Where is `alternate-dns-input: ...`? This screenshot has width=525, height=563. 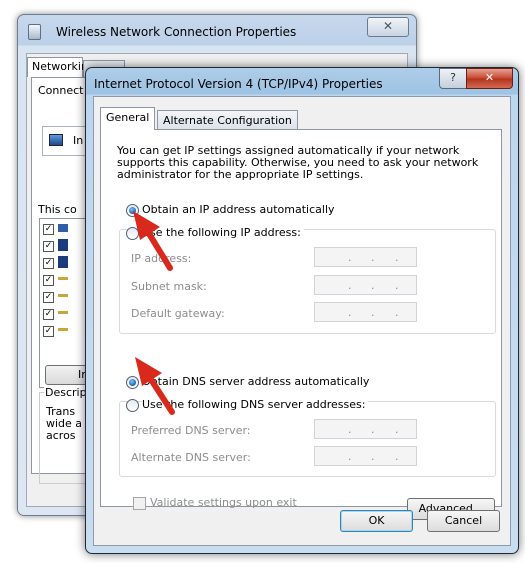
alternate-dns-input: ... is located at coordinates (365, 456).